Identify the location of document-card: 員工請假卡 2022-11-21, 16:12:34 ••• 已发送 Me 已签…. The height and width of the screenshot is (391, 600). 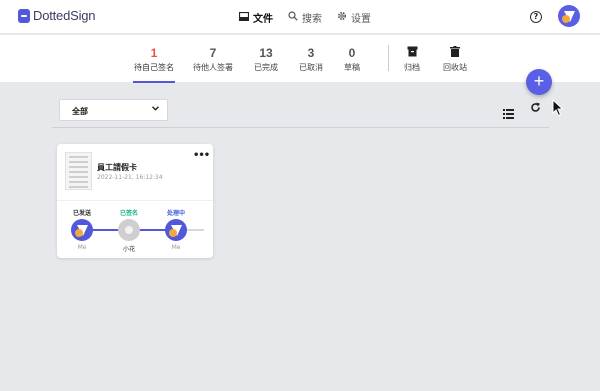
(135, 201).